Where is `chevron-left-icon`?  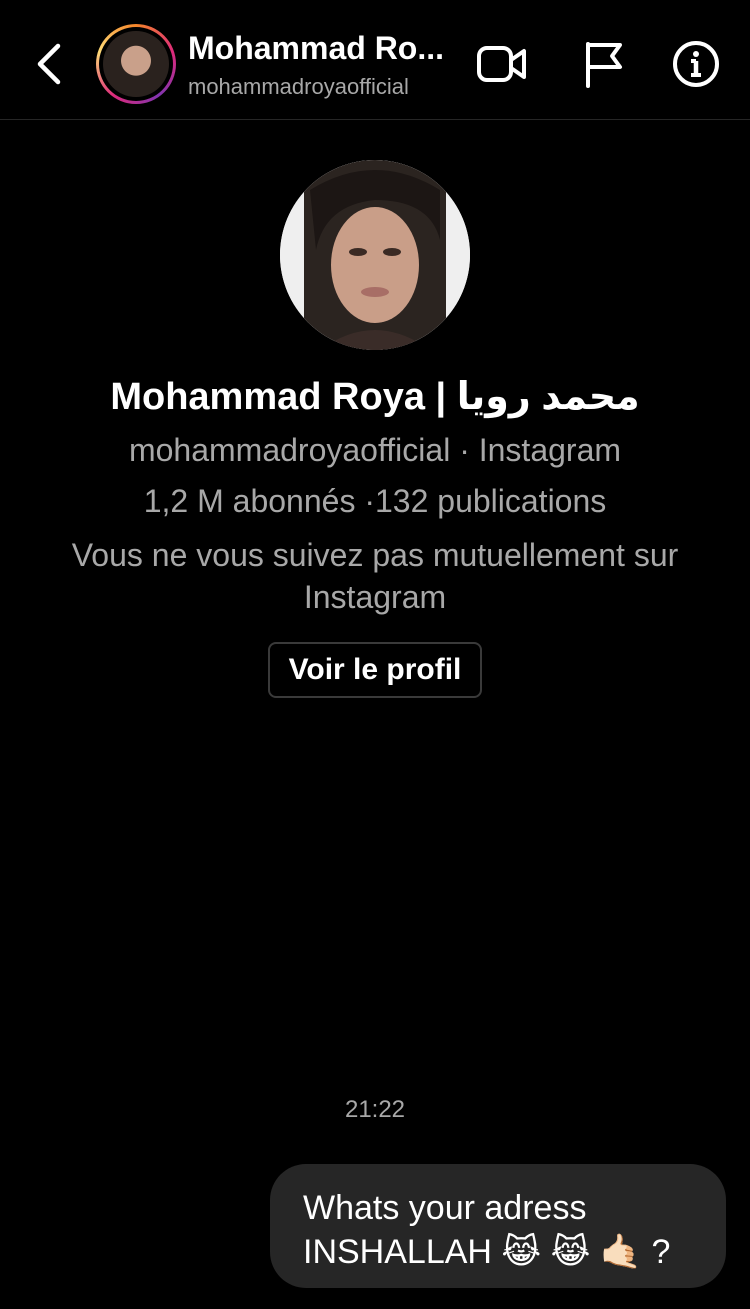
chevron-left-icon is located at coordinates (49, 64).